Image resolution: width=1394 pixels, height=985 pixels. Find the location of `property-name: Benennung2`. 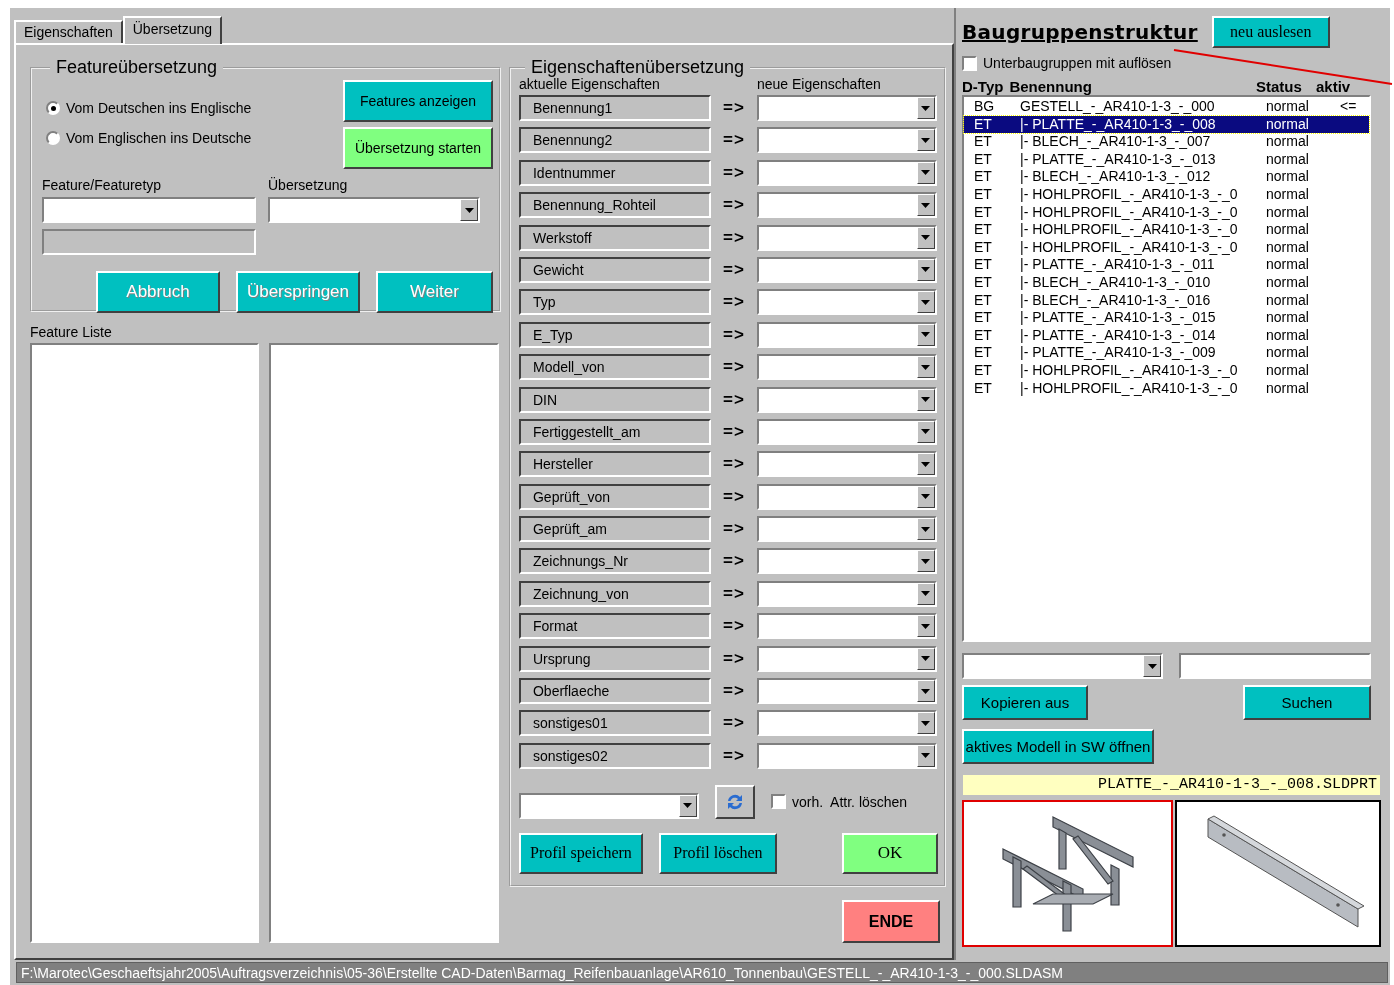

property-name: Benennung2 is located at coordinates (614, 140).